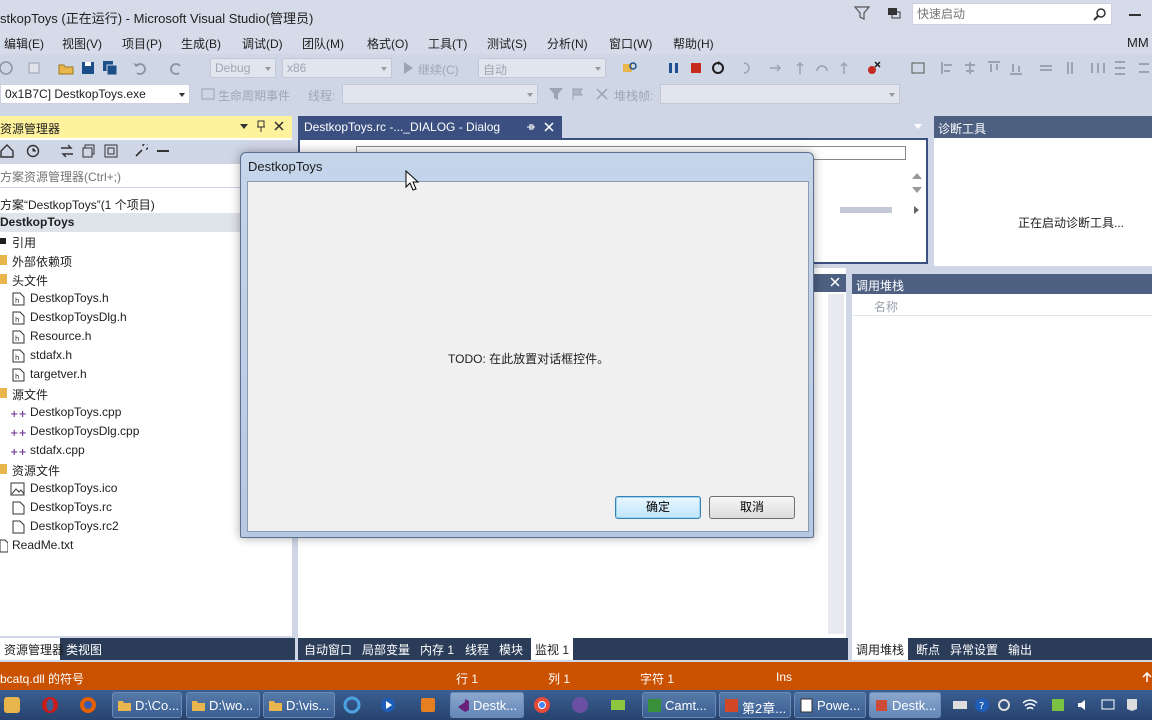  What do you see at coordinates (800, 68) in the screenshot?
I see `step-over-icon` at bounding box center [800, 68].